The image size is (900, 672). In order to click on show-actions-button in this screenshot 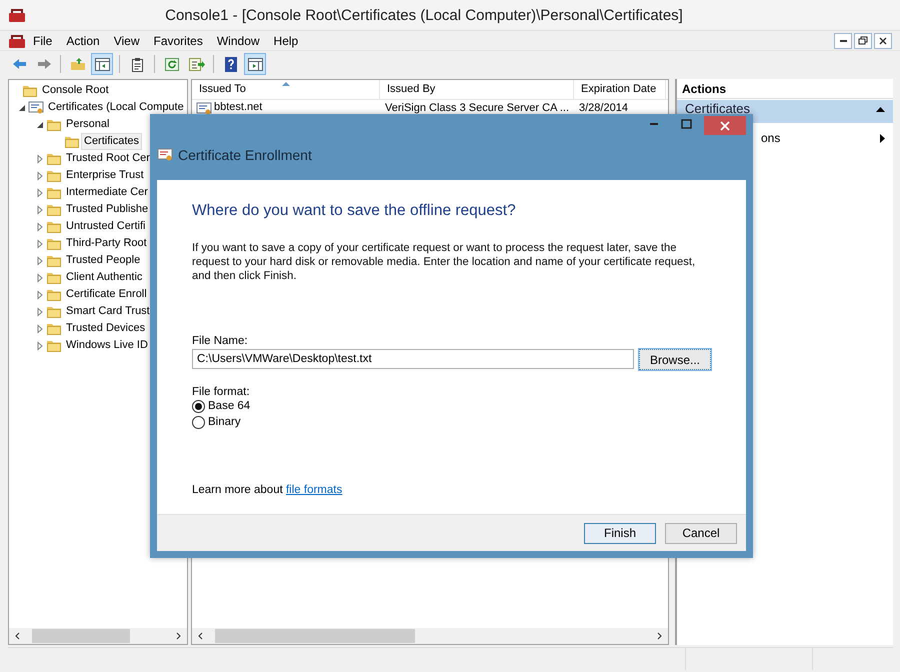, I will do `click(255, 64)`.